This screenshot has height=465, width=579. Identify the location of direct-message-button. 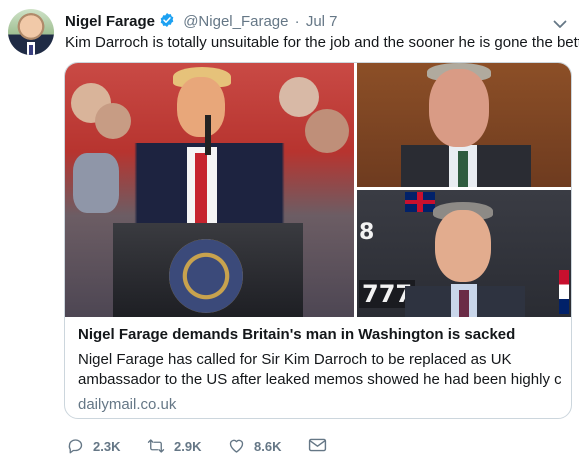
(321, 445).